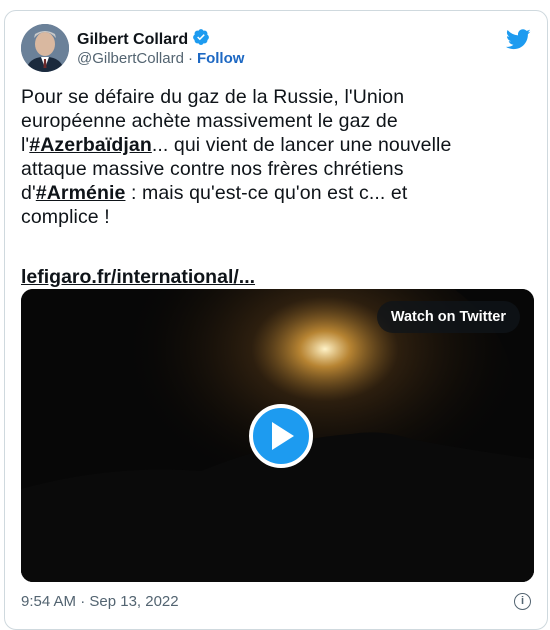 The width and height of the screenshot is (550, 630). What do you see at coordinates (518, 42) in the screenshot?
I see `twitter-logo-icon` at bounding box center [518, 42].